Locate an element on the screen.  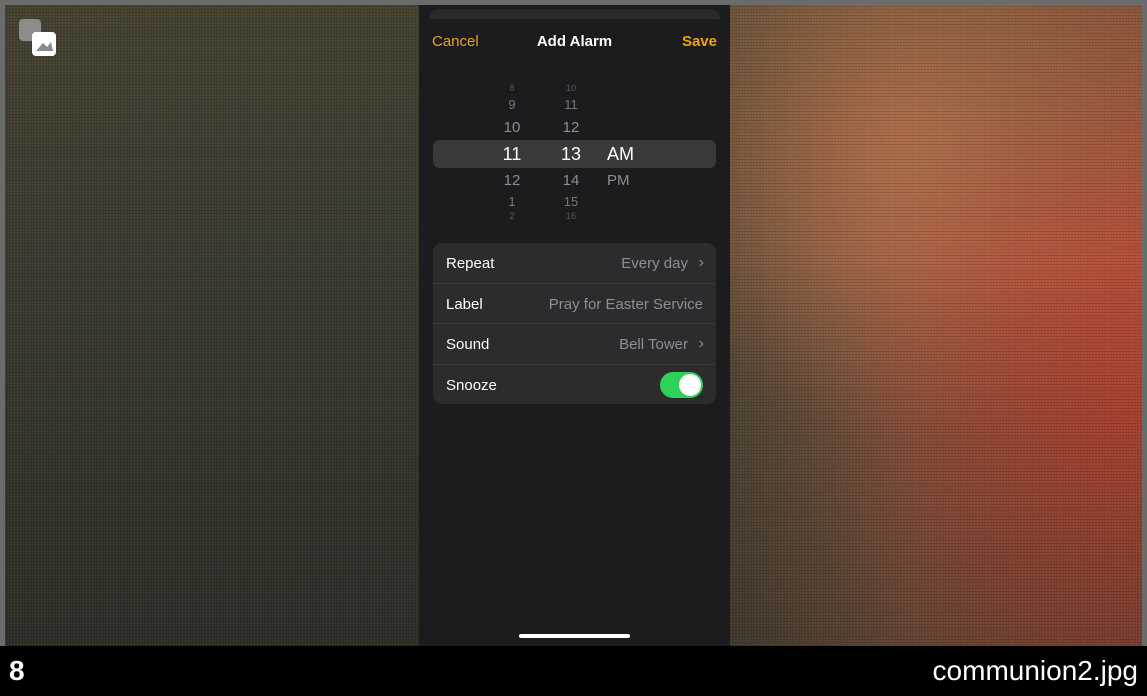
period-option: PM is located at coordinates (618, 180).